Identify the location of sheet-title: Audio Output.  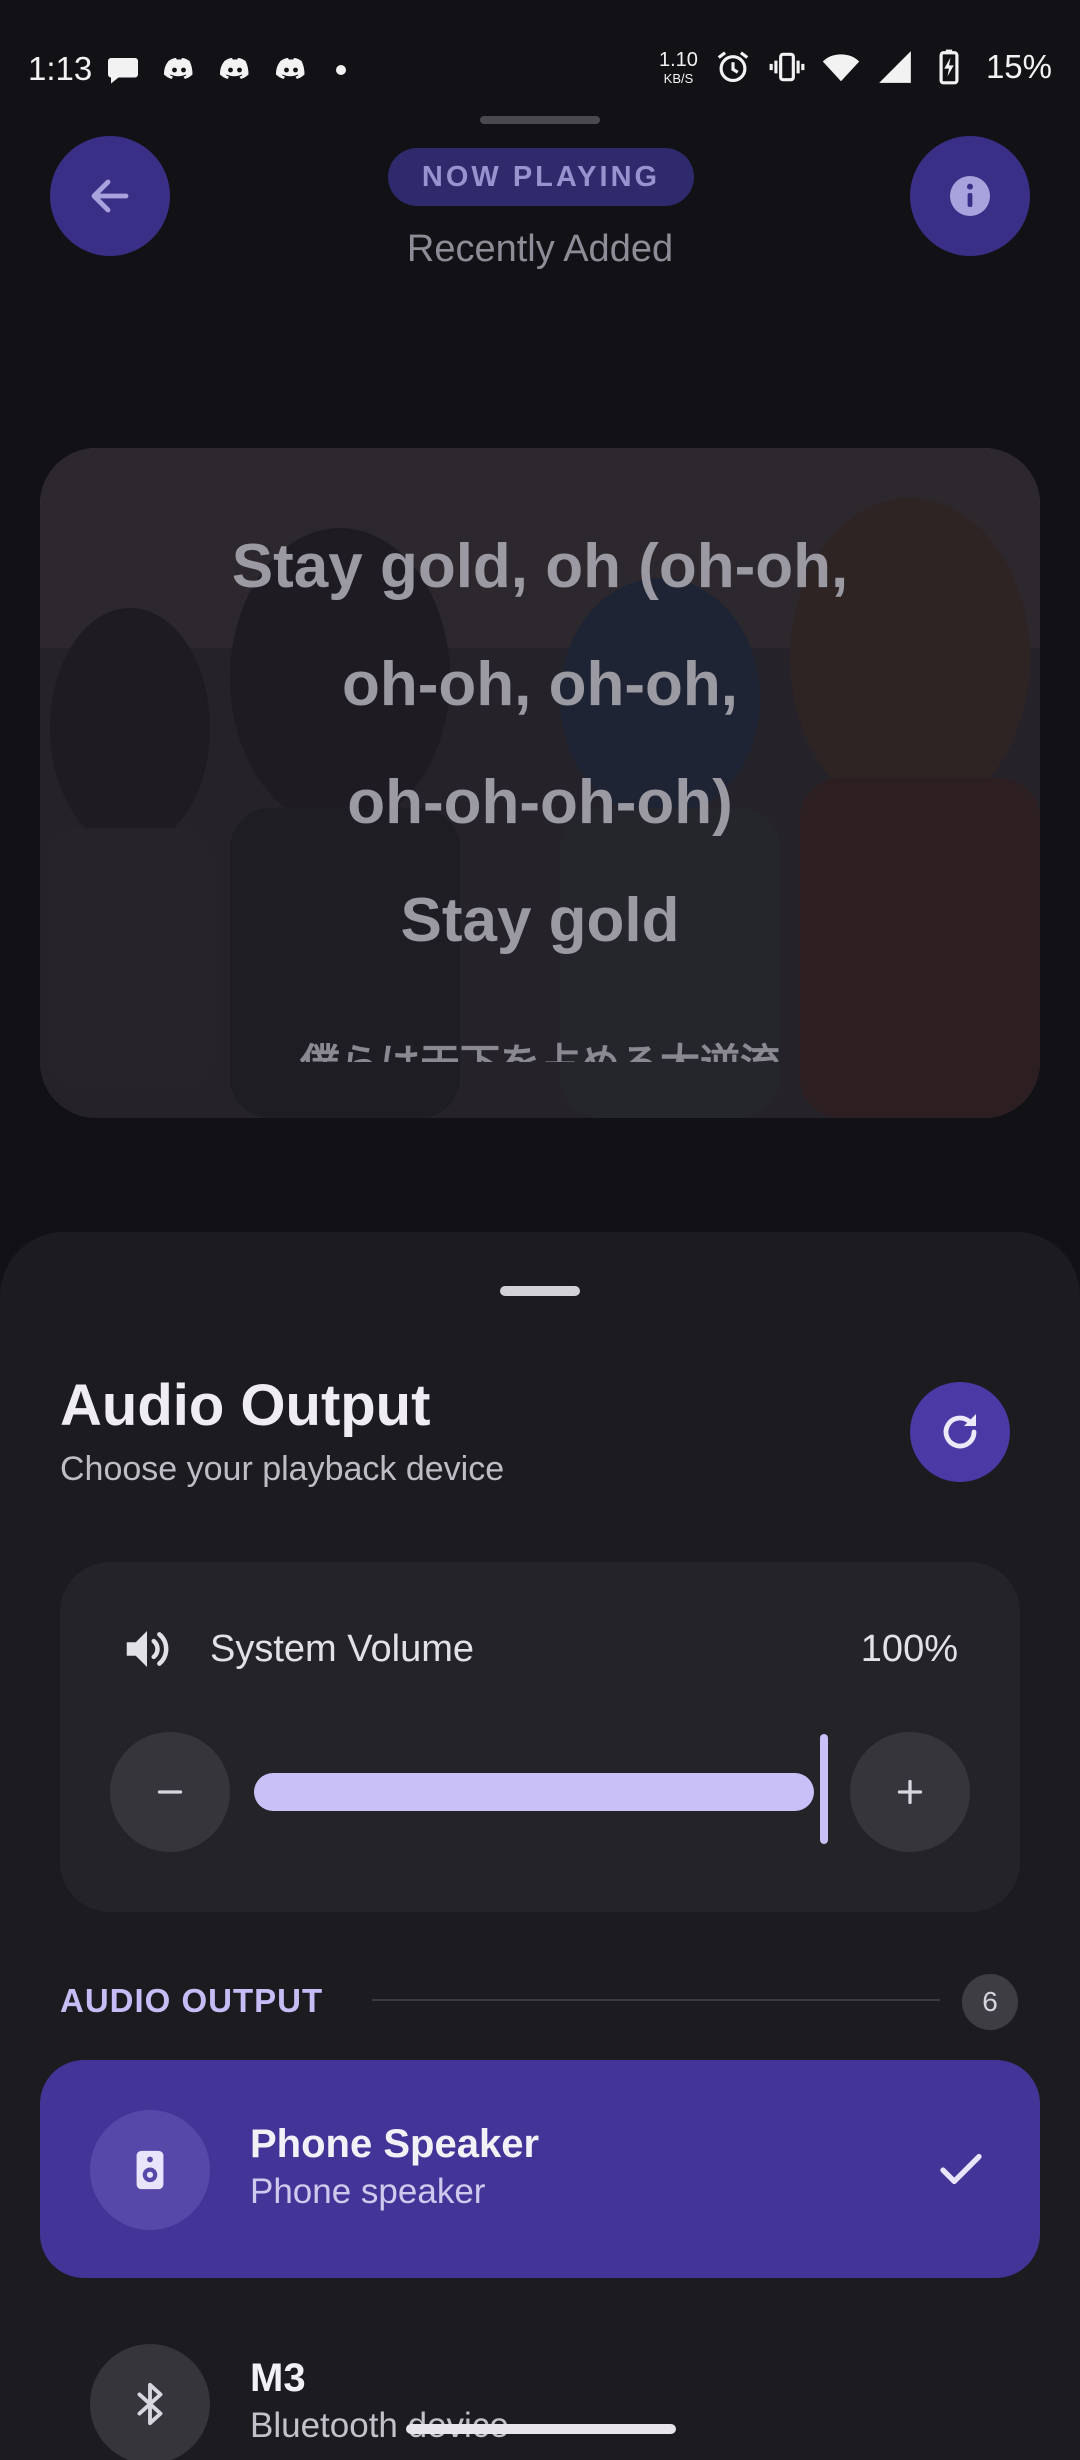
(245, 1405).